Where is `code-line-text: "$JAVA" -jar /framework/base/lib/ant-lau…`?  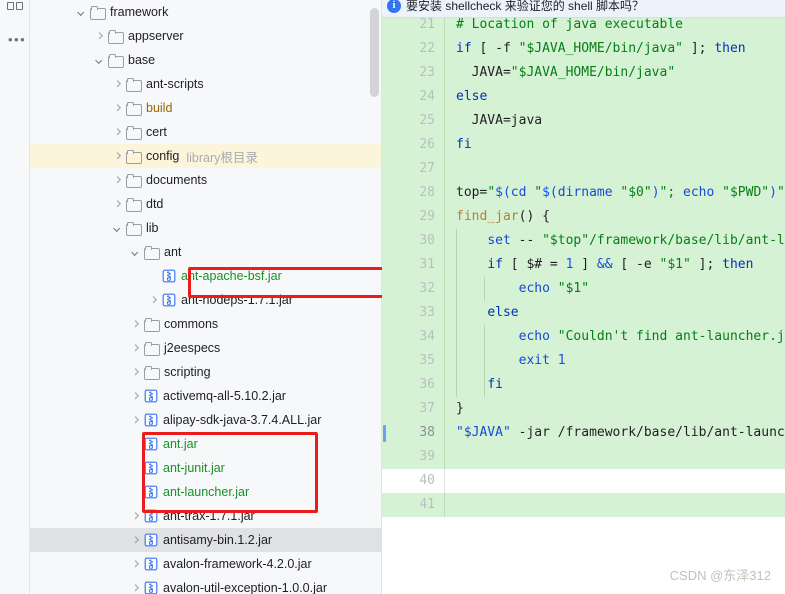
code-line-text: "$JAVA" -jar /framework/base/lib/ant-lau… is located at coordinates (614, 433).